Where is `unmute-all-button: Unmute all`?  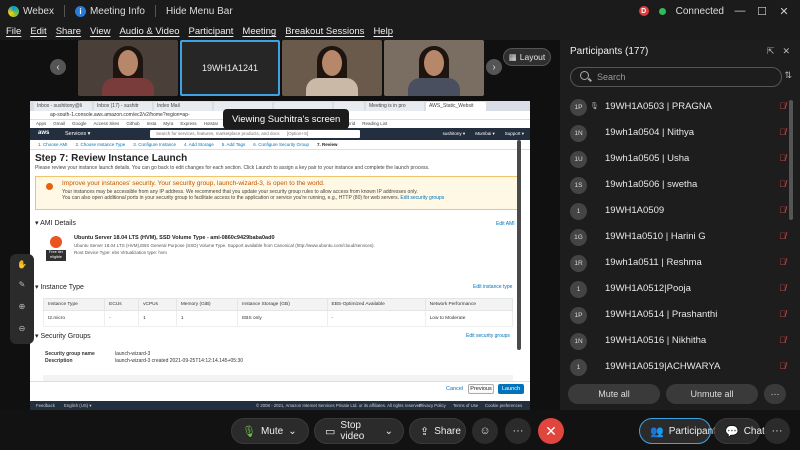 unmute-all-button: Unmute all is located at coordinates (712, 394).